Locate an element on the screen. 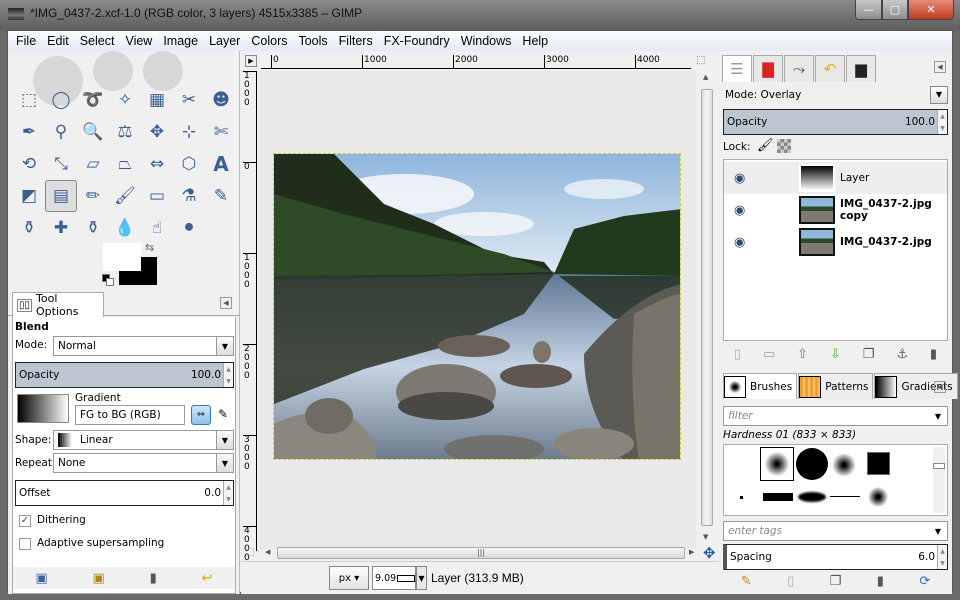 This screenshot has width=960, height=600. spacing-slider: Spacing 6.0 ▲ ▼ is located at coordinates (835, 557).